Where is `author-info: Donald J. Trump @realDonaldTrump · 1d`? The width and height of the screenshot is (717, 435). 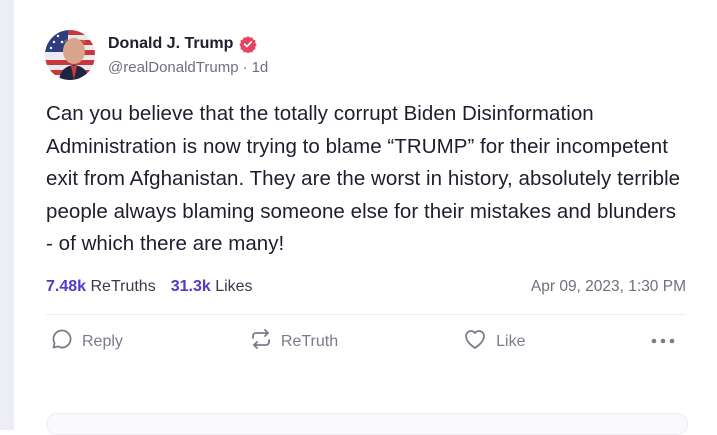 author-info: Donald J. Trump @realDonaldTrump · 1d is located at coordinates (188, 55).